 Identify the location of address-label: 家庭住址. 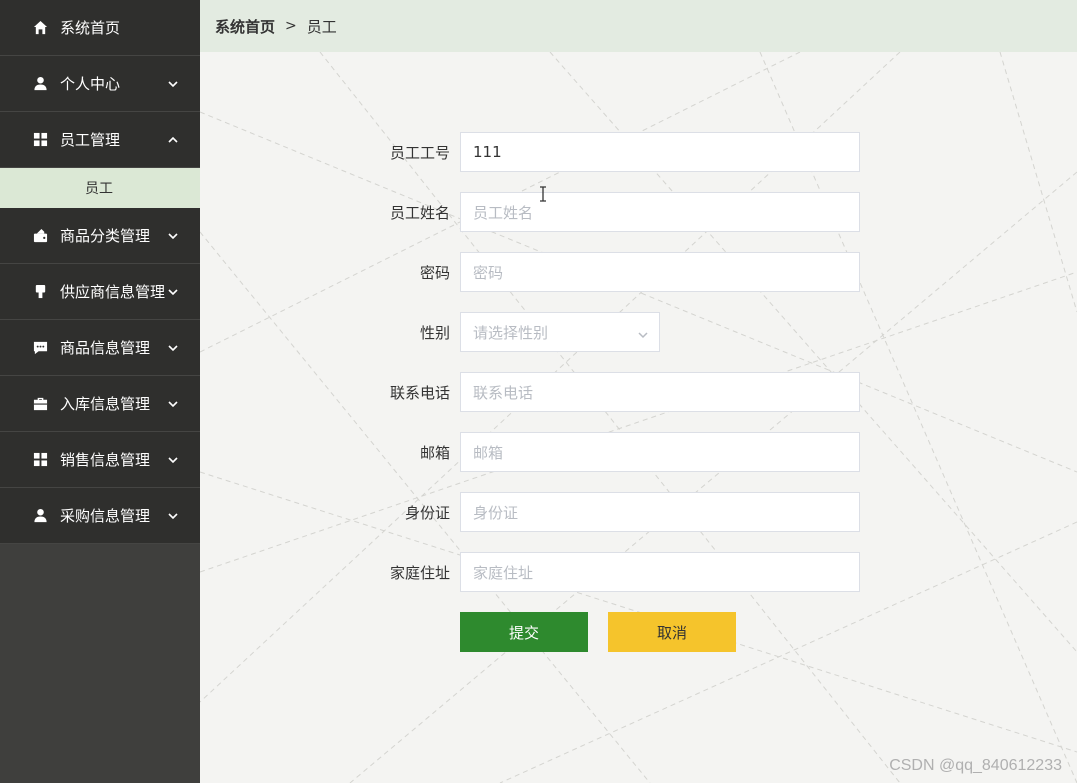
(419, 573).